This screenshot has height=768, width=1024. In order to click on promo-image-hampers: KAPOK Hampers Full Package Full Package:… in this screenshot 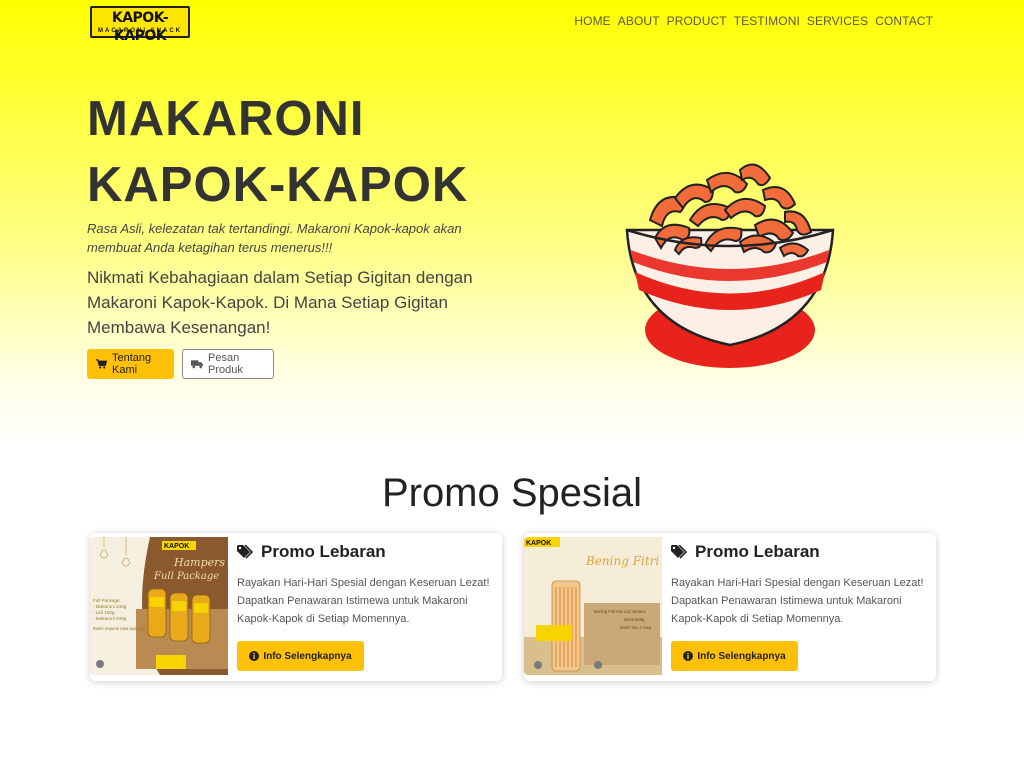, I will do `click(159, 606)`.